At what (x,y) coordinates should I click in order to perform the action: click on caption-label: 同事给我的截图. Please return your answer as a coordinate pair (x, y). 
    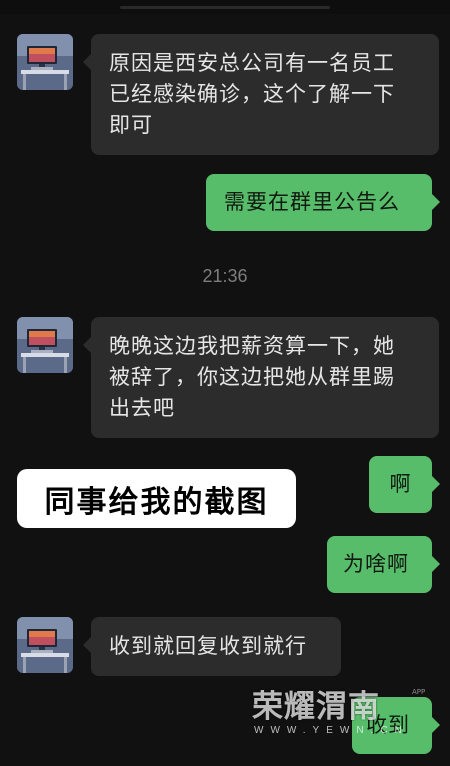
    Looking at the image, I should click on (156, 498).